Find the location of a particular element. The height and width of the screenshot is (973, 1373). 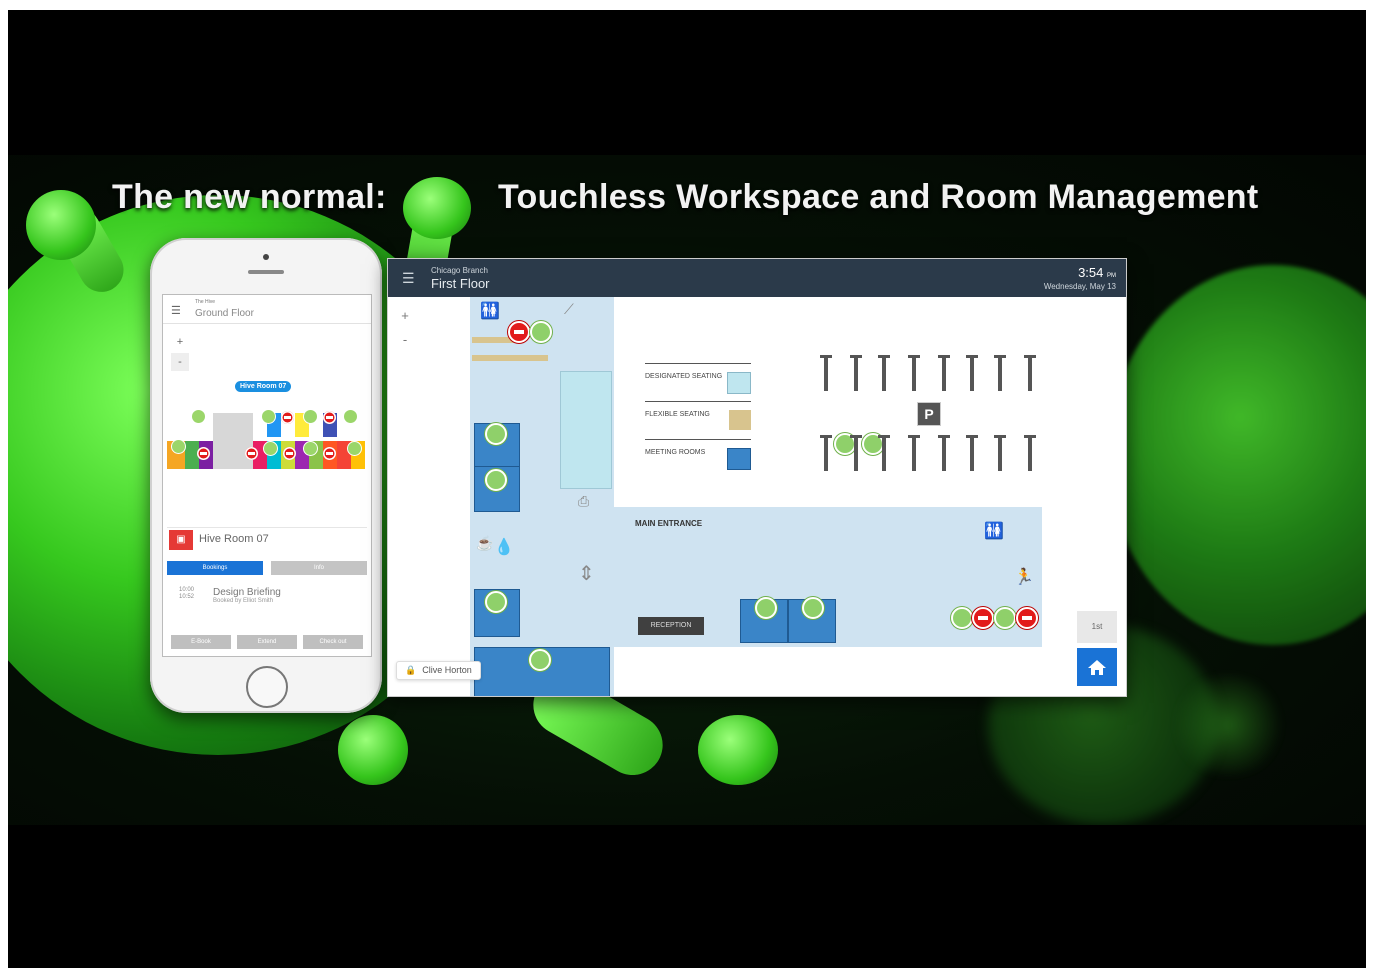

running-exit-icon: 🏃 is located at coordinates (1024, 577).